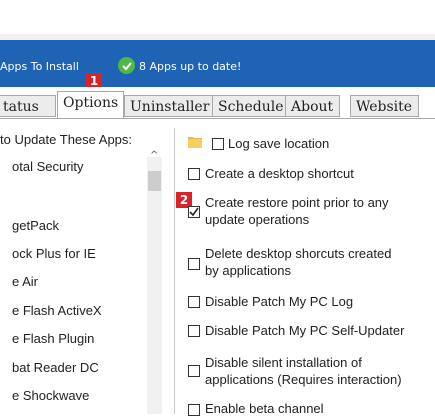 The image size is (435, 417). Describe the element at coordinates (303, 379) in the screenshot. I see `option-disable-silent-line2: applications (Requires interaction)` at that location.